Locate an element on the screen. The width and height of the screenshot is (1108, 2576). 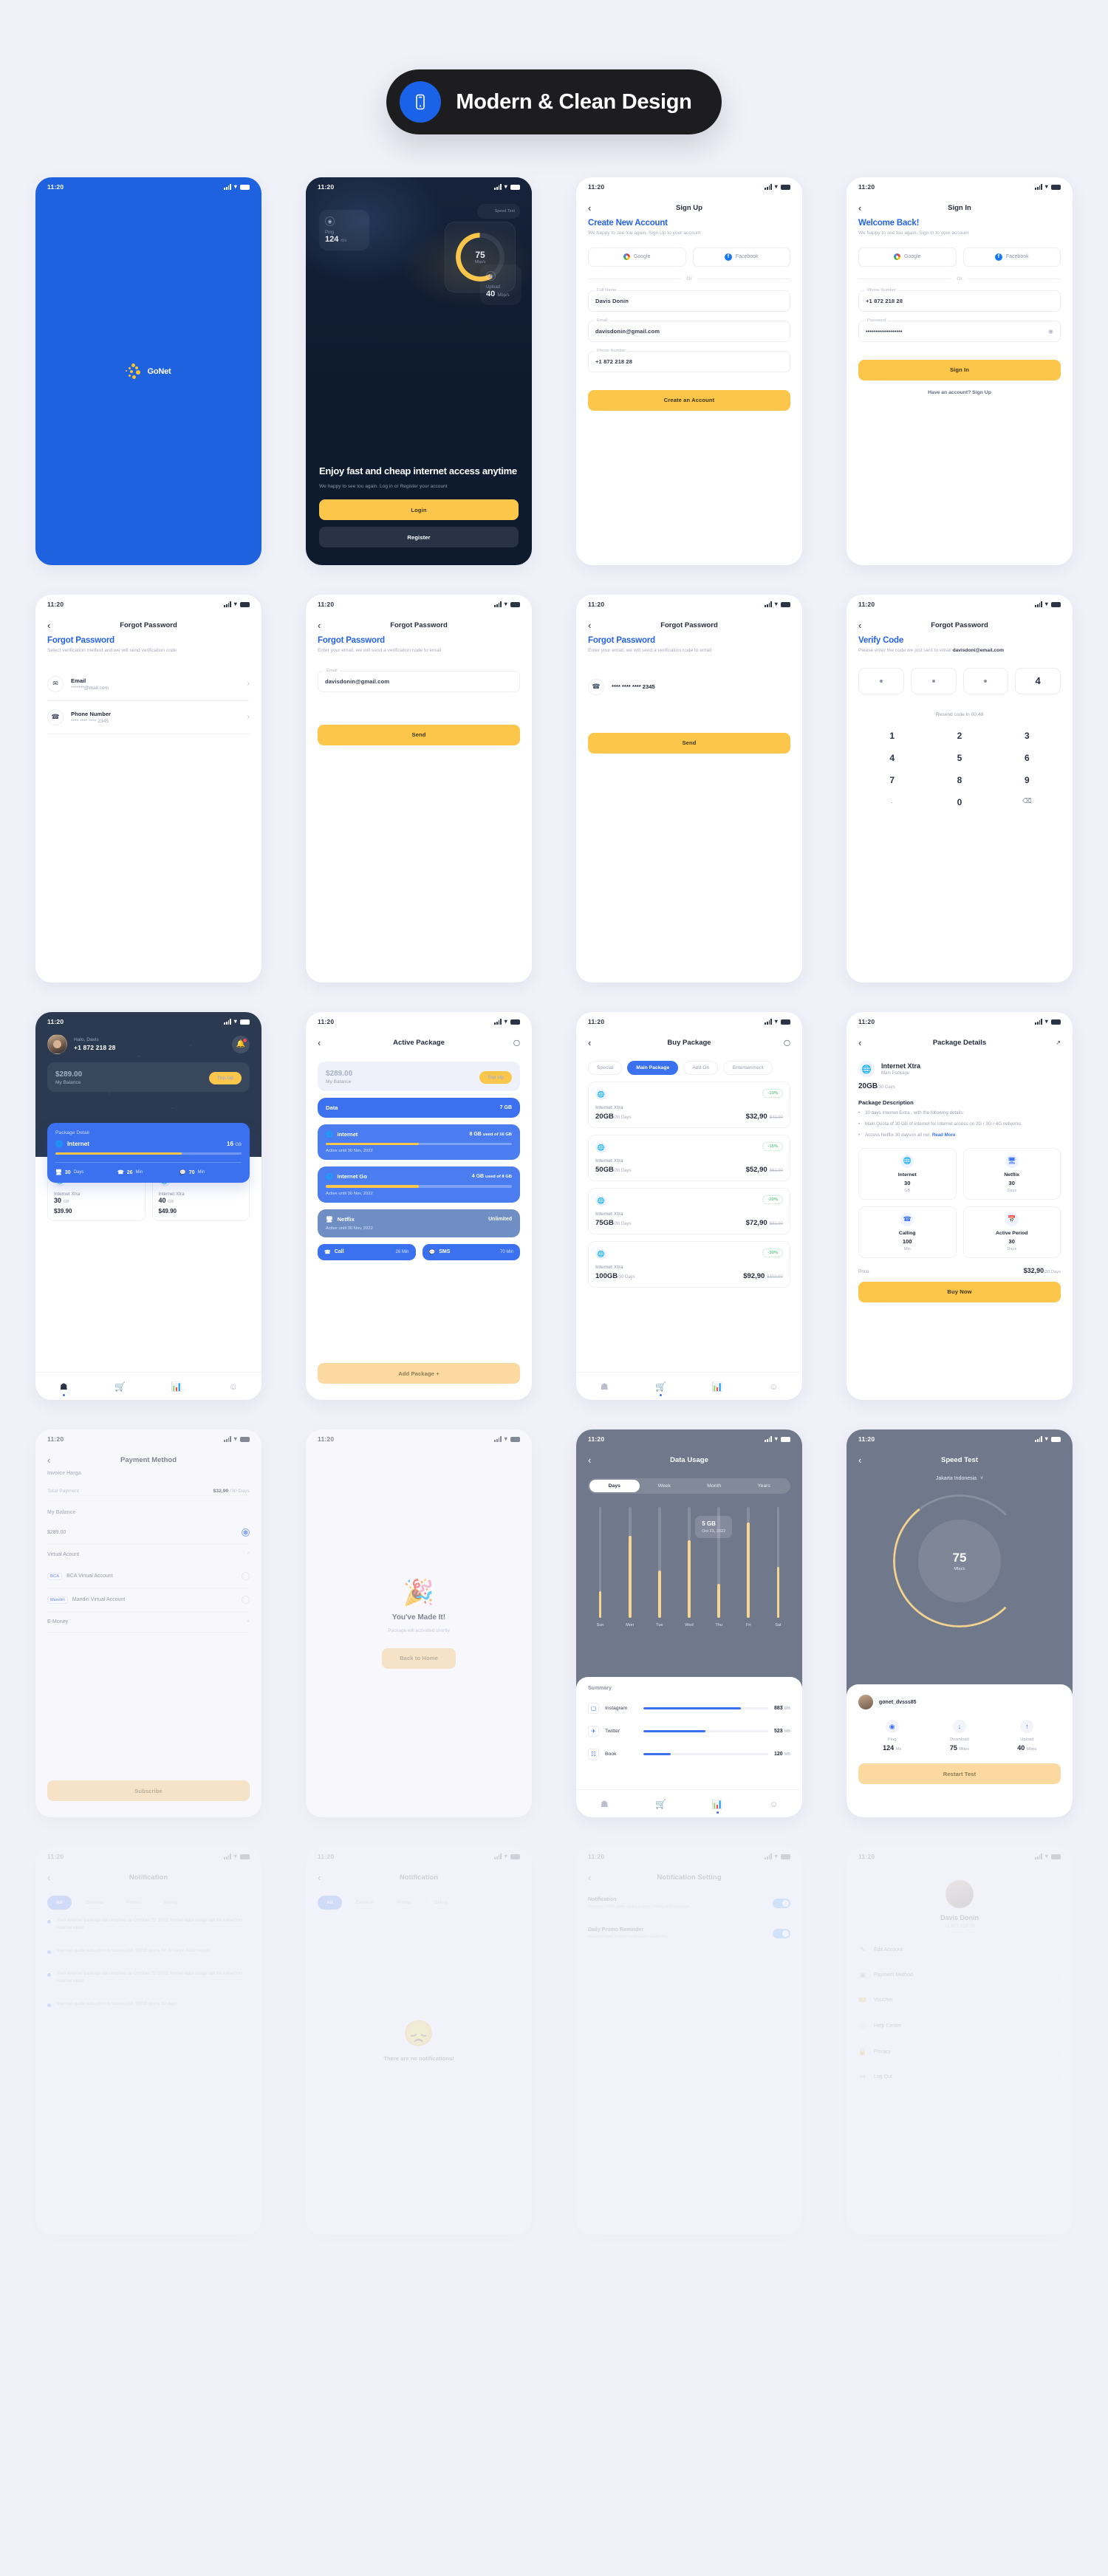
back-to-home-button: Back to Home is located at coordinates (419, 1658).